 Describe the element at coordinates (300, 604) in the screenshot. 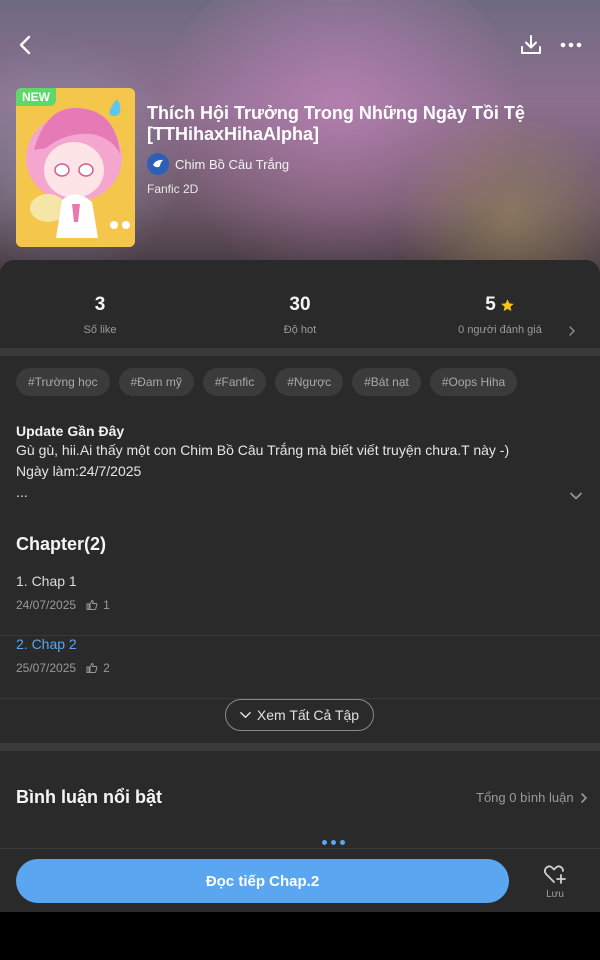

I see `chapter-row: 1. Chap 1 24/07/2025 1` at that location.